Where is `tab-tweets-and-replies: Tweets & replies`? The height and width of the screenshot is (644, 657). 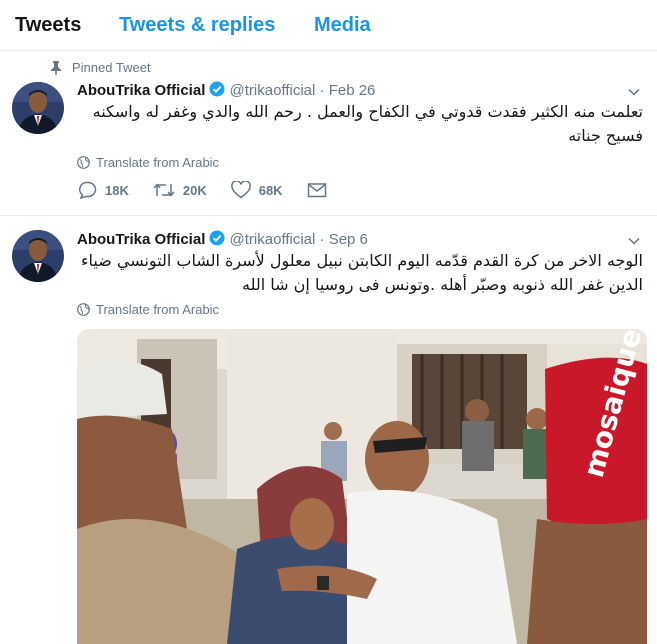
tab-tweets-and-replies: Tweets & replies is located at coordinates (197, 25).